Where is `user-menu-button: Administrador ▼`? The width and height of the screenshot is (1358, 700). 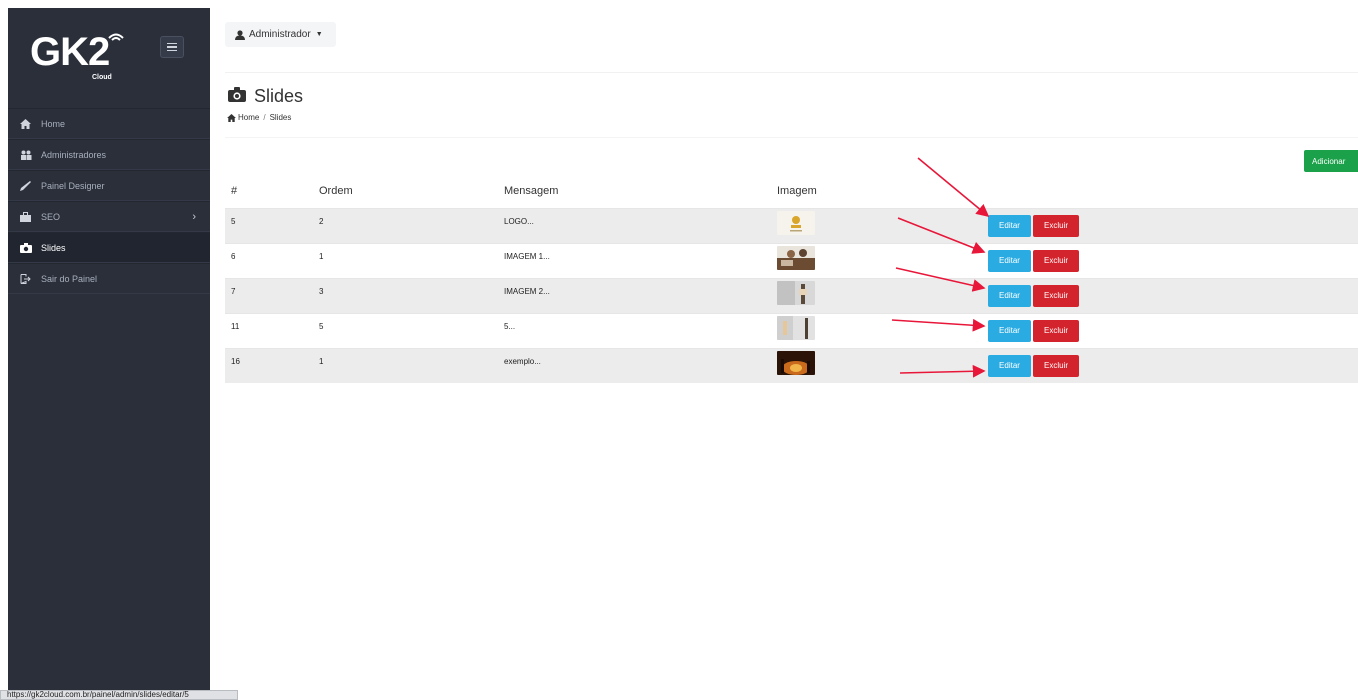 user-menu-button: Administrador ▼ is located at coordinates (280, 34).